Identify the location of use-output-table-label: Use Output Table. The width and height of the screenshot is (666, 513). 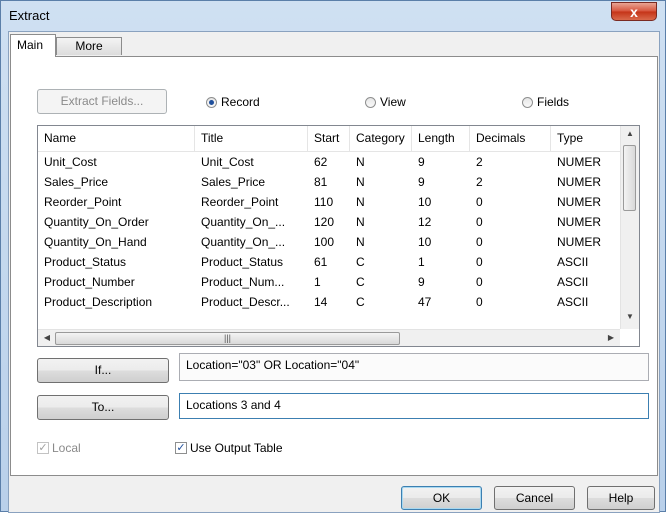
(236, 448).